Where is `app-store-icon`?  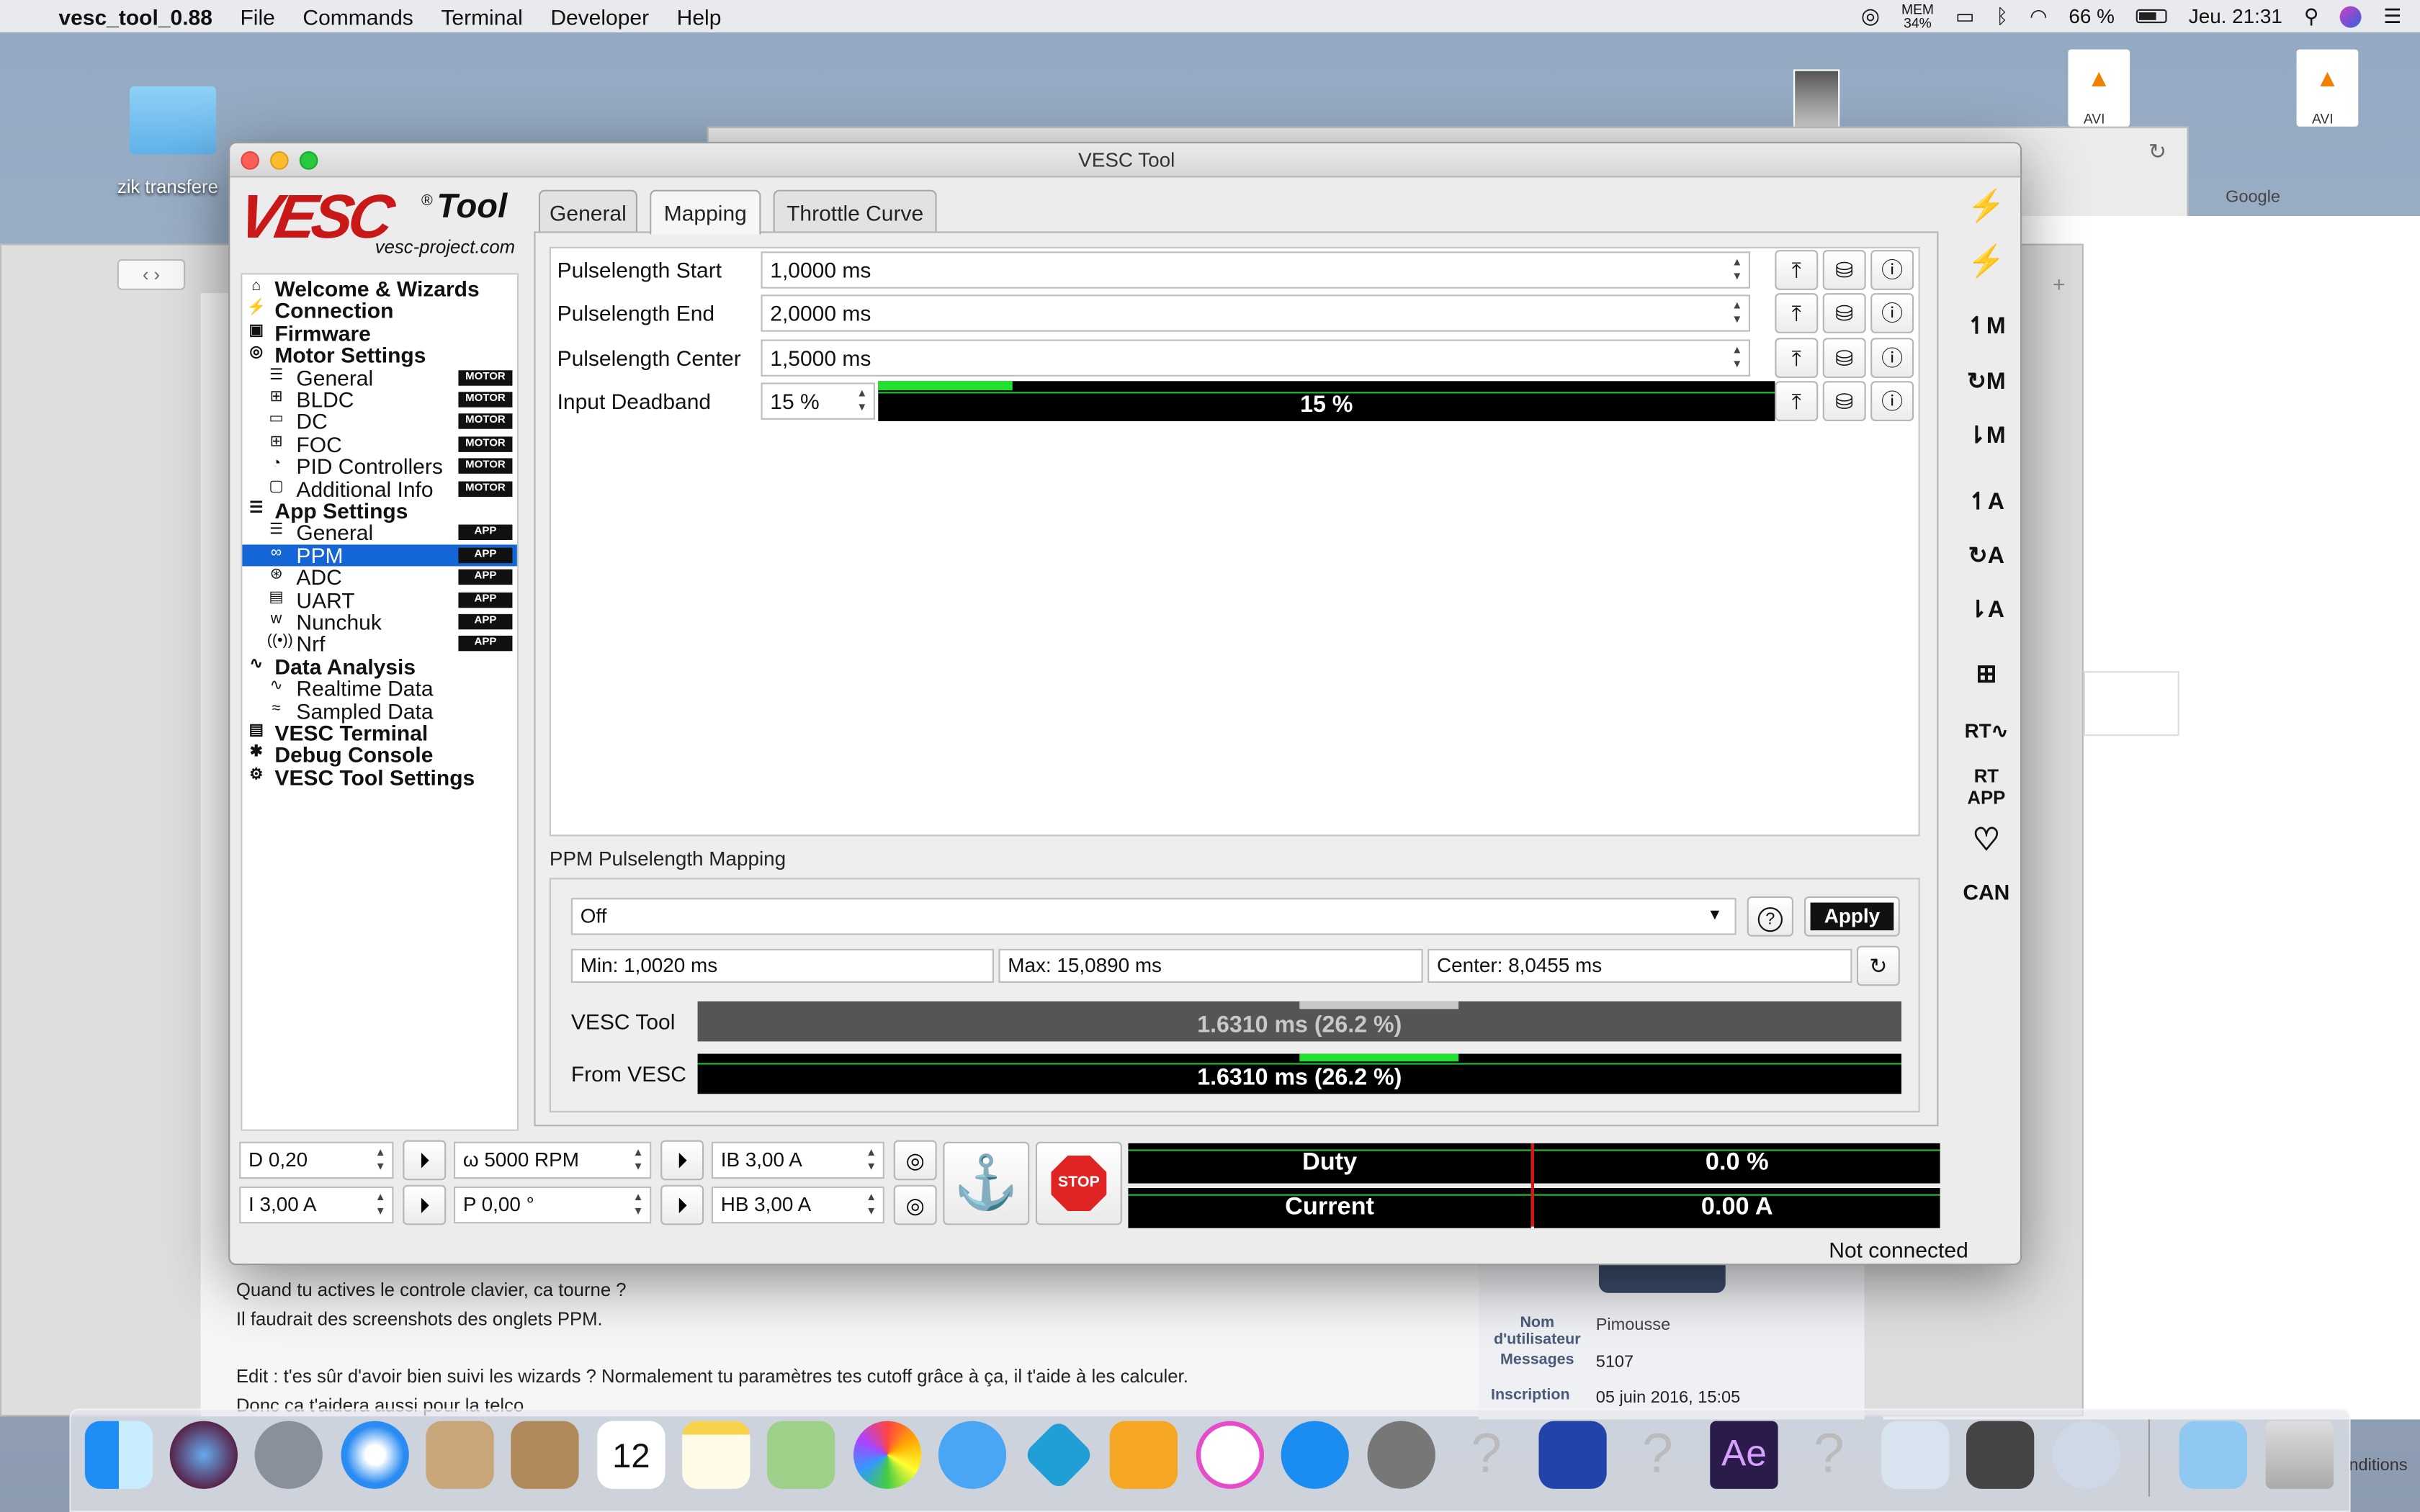
app-store-icon is located at coordinates (1315, 1455).